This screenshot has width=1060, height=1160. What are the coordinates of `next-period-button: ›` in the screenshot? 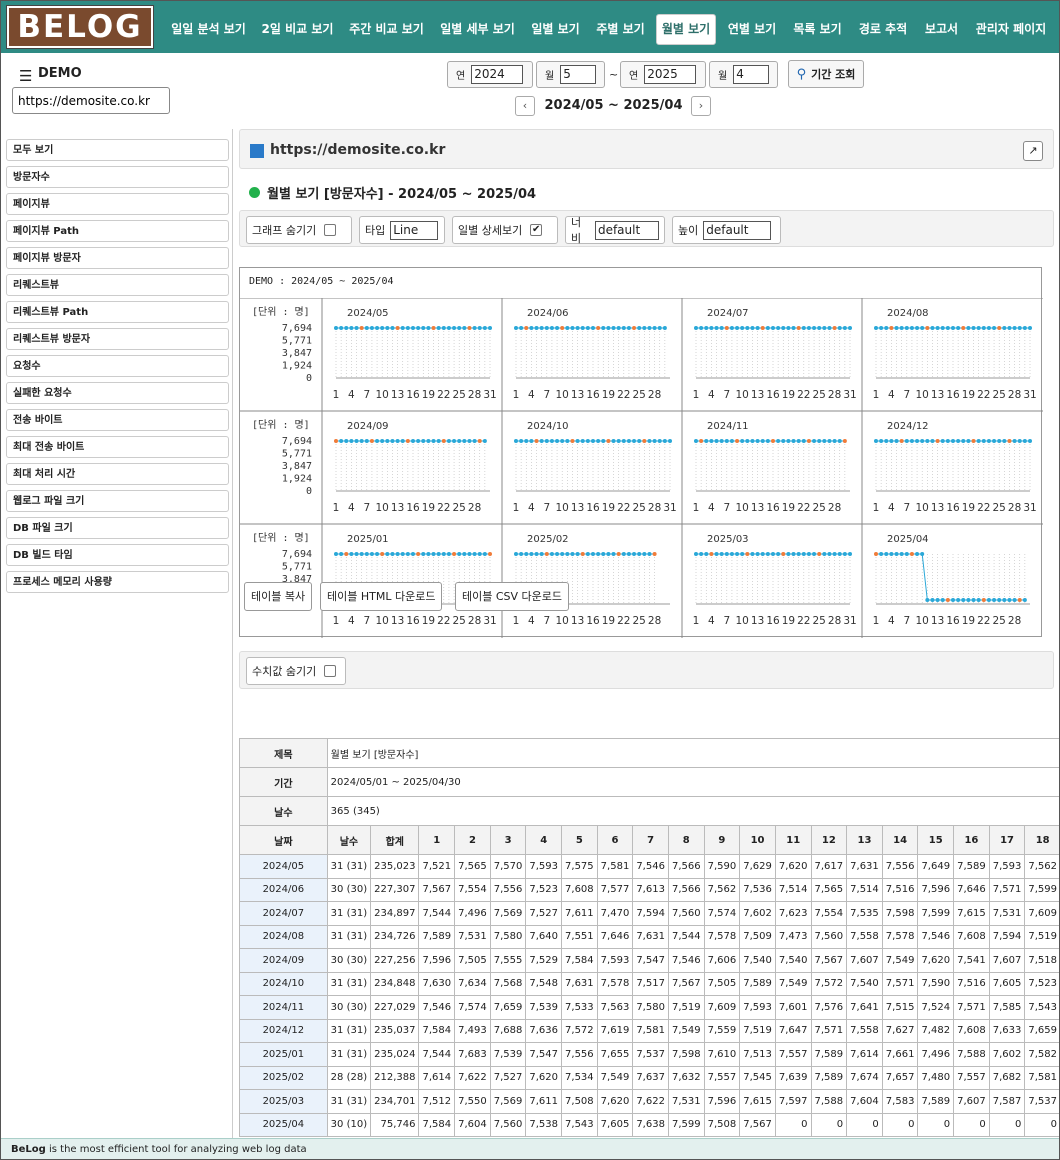 It's located at (701, 106).